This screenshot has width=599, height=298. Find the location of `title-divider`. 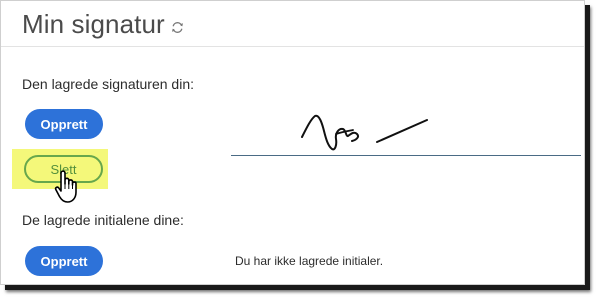

title-divider is located at coordinates (292, 46).